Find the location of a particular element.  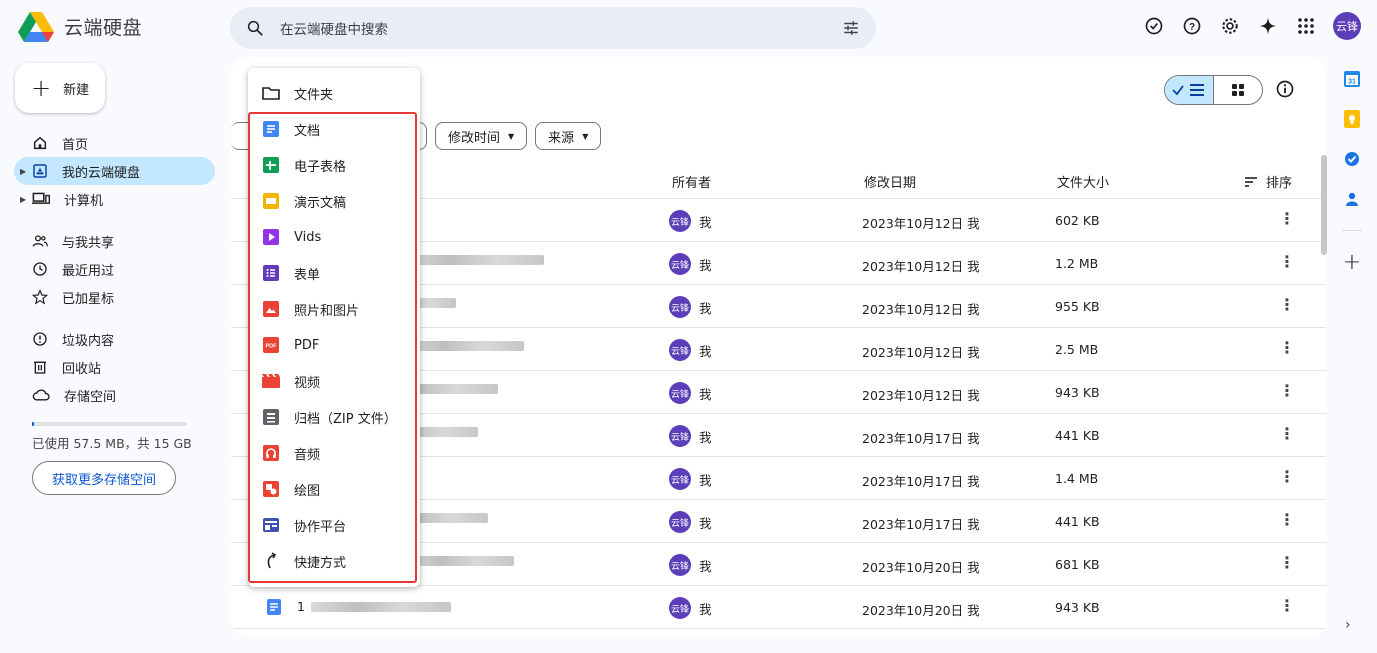

app-title: 云端硬盘 is located at coordinates (103, 27).